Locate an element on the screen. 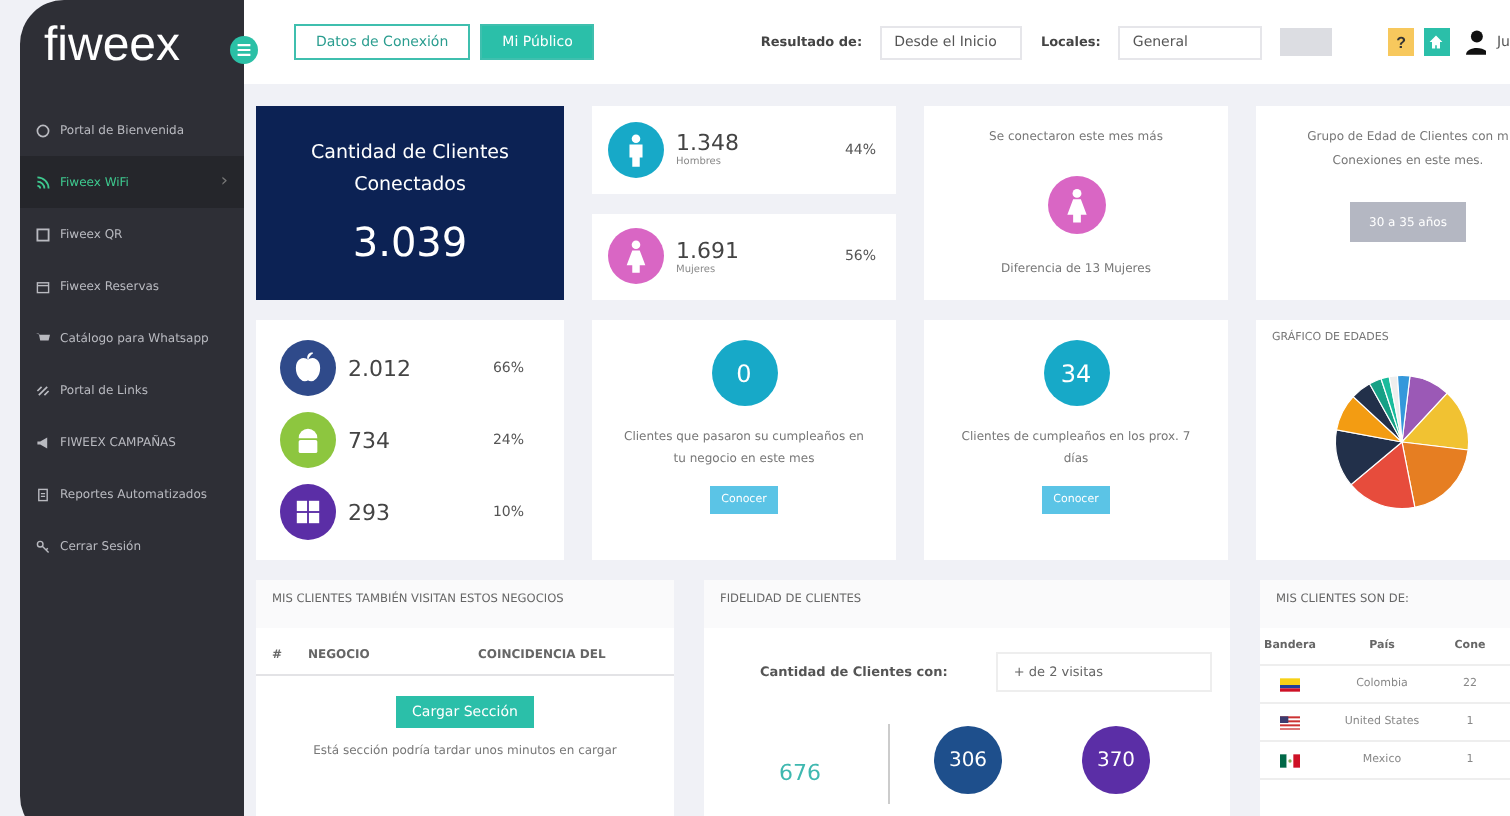  fidelity-count: 306 is located at coordinates (968, 760).